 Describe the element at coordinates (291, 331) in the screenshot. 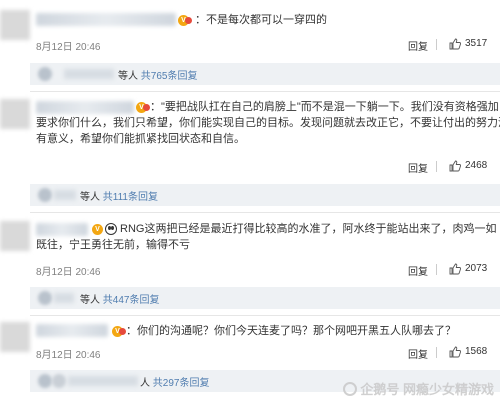

I see `comment-text: ：你们的沟通呢？你们今天连麦了吗？那个网吧开黑五人队哪去了？` at that location.